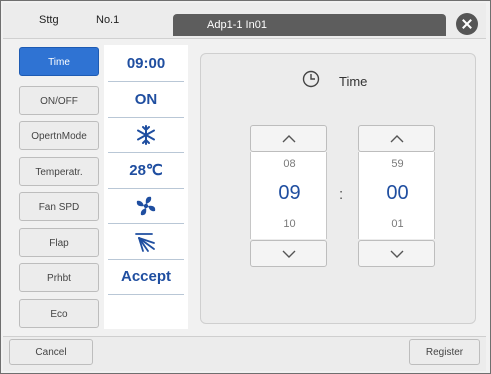  I want to click on hour-next: 10, so click(289, 224).